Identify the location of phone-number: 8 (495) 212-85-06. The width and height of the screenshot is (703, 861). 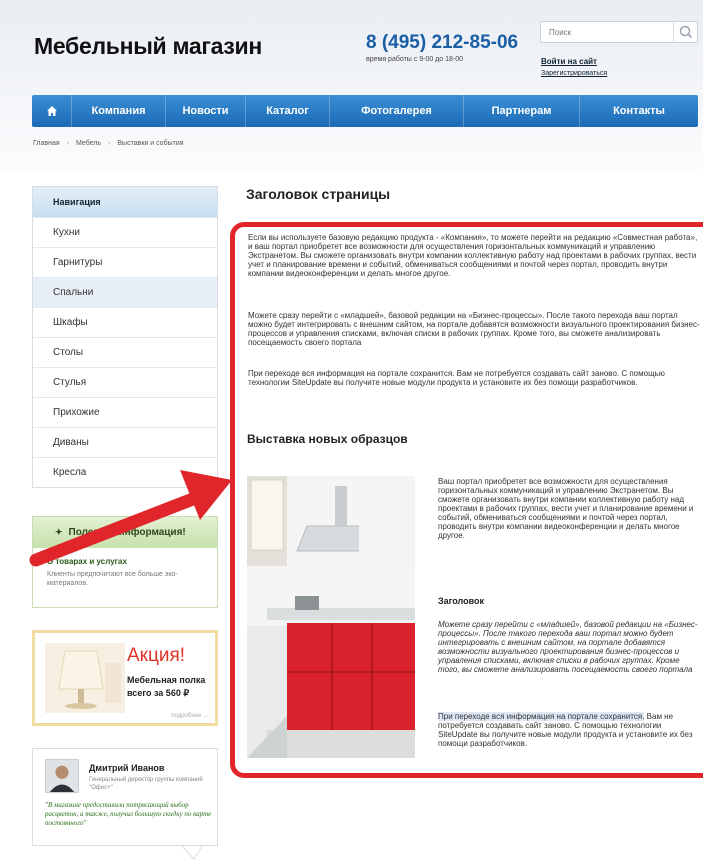
(442, 42).